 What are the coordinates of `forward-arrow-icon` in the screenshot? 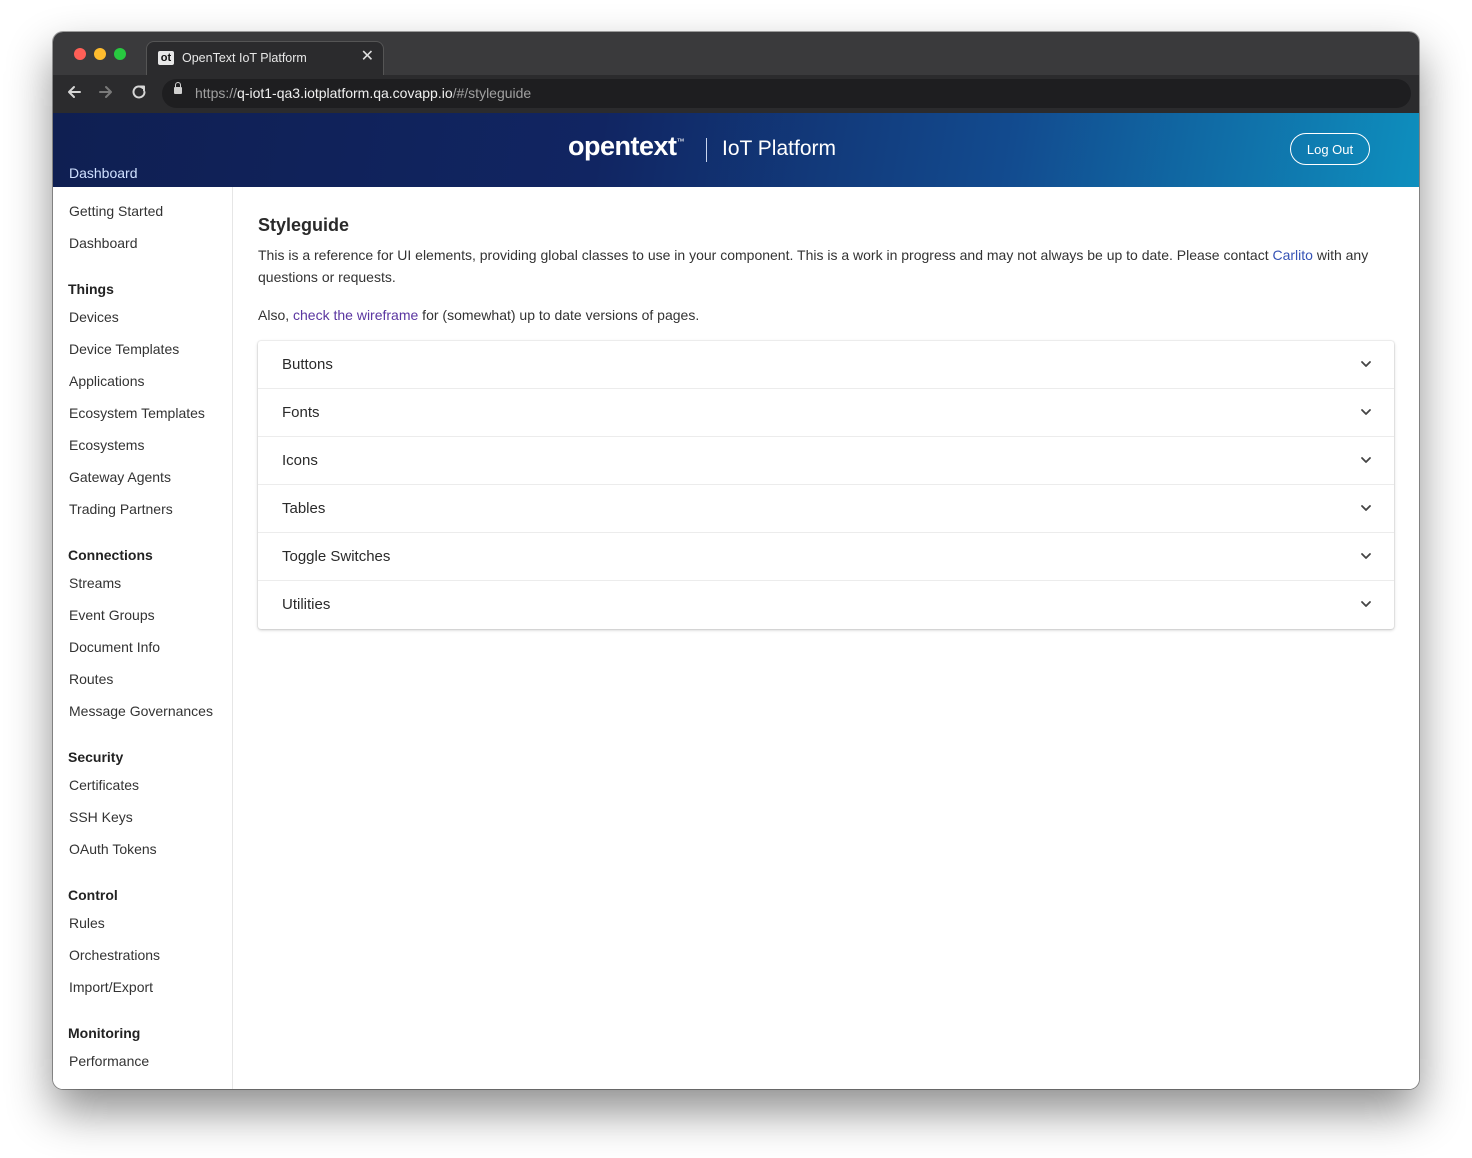 It's located at (106, 94).